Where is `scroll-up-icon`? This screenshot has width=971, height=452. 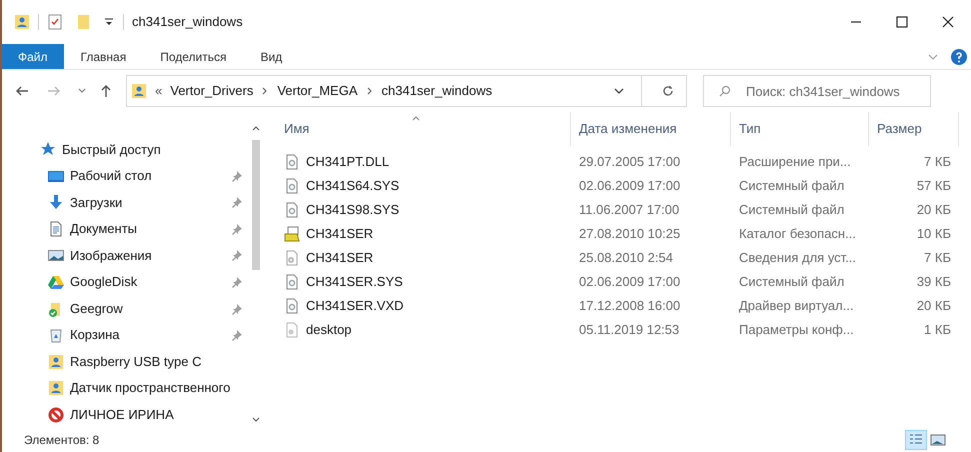
scroll-up-icon is located at coordinates (256, 128).